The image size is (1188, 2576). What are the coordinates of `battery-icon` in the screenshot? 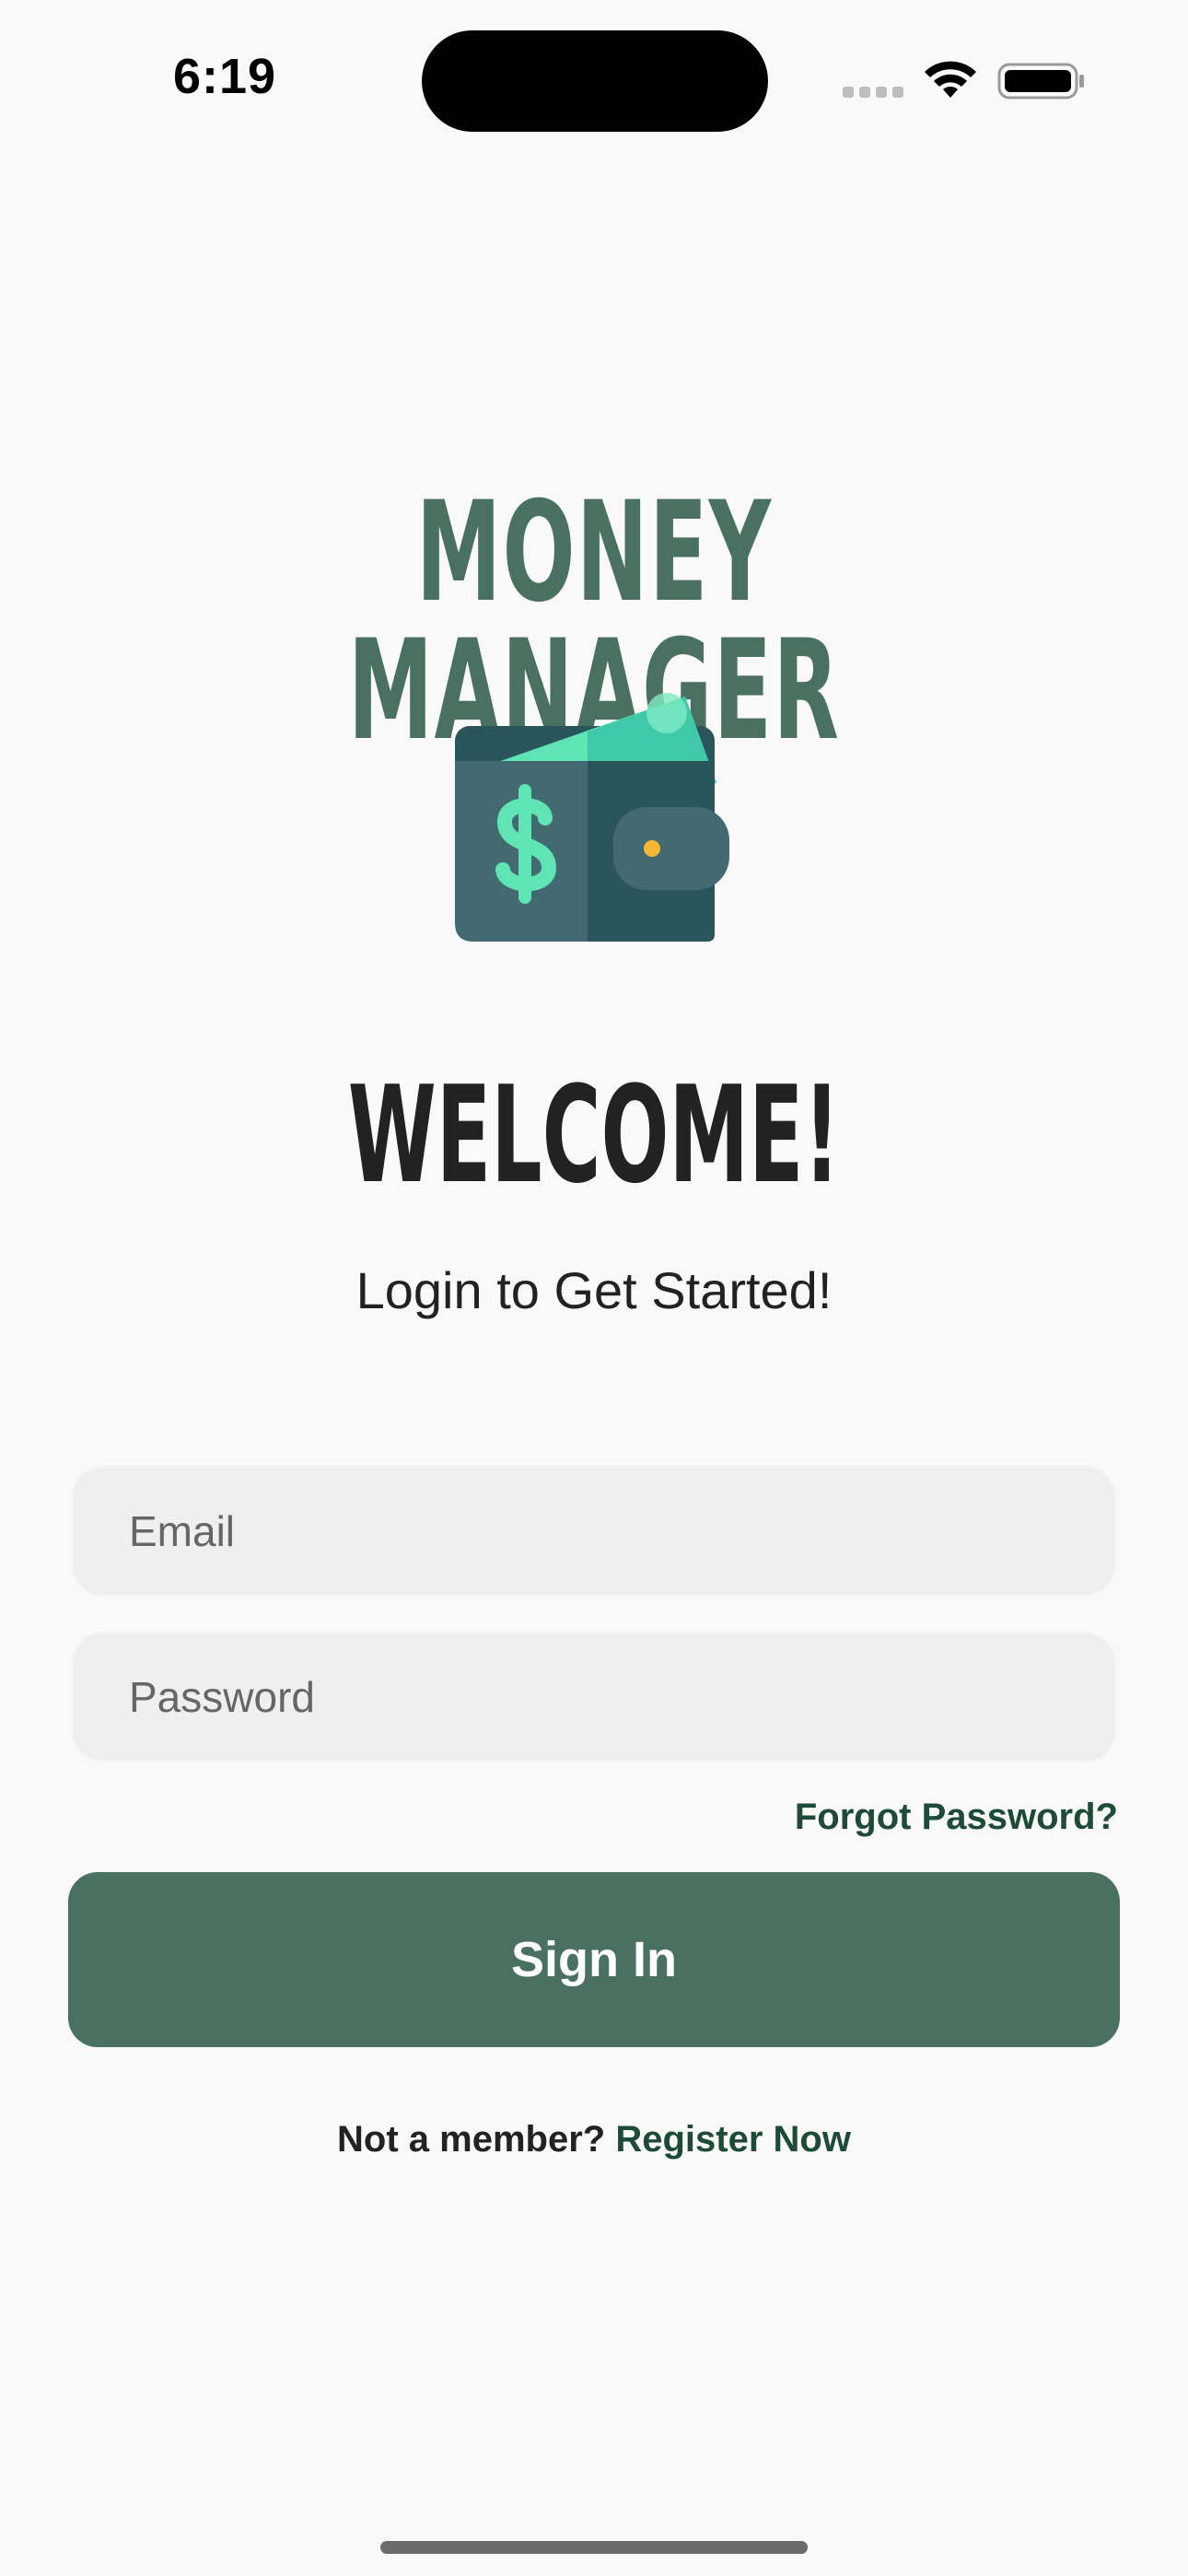 It's located at (1040, 81).